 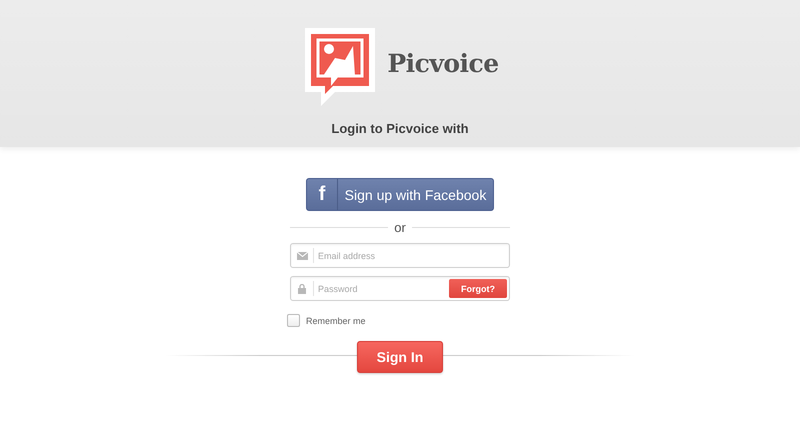 I want to click on logo-icon, so click(x=340, y=67).